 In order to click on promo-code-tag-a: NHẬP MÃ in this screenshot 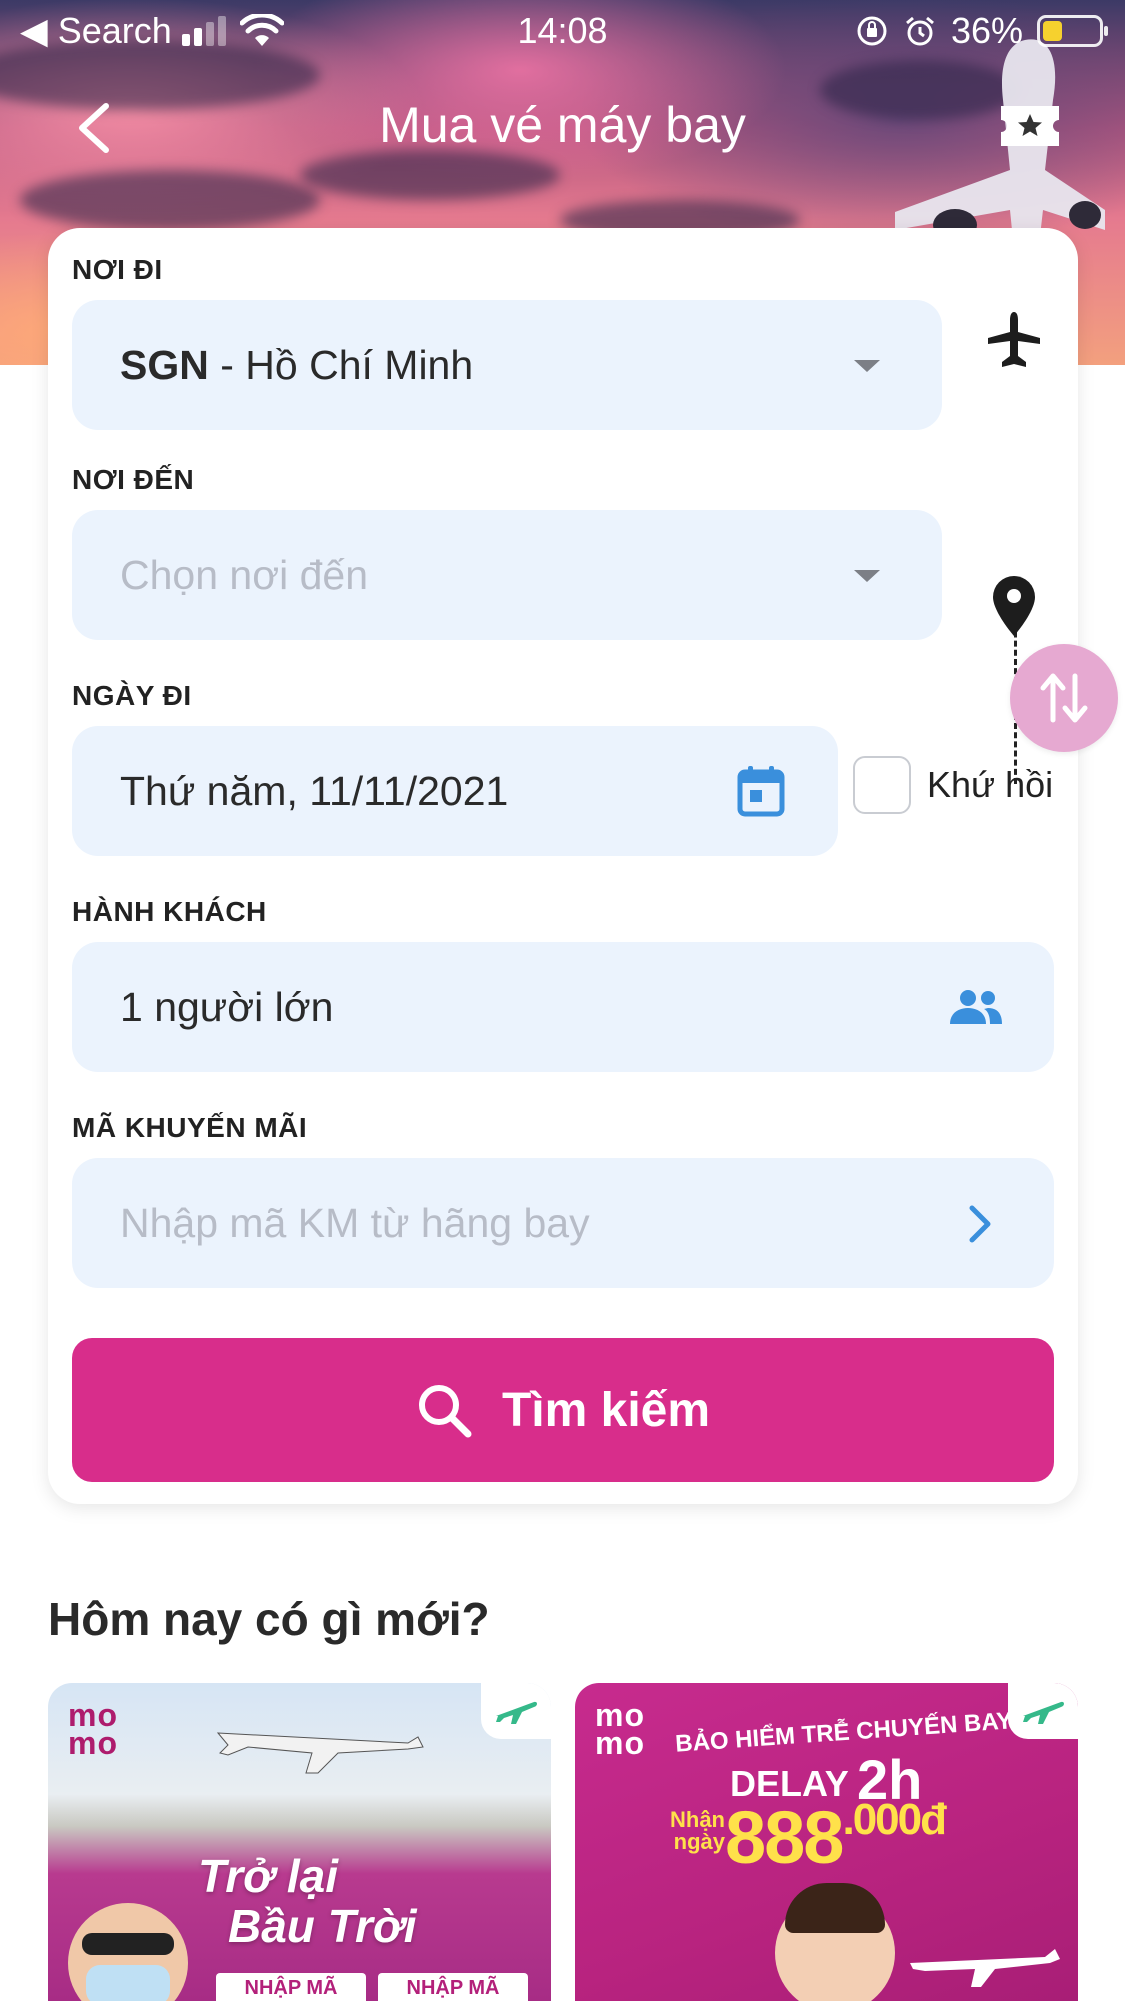, I will do `click(291, 1987)`.